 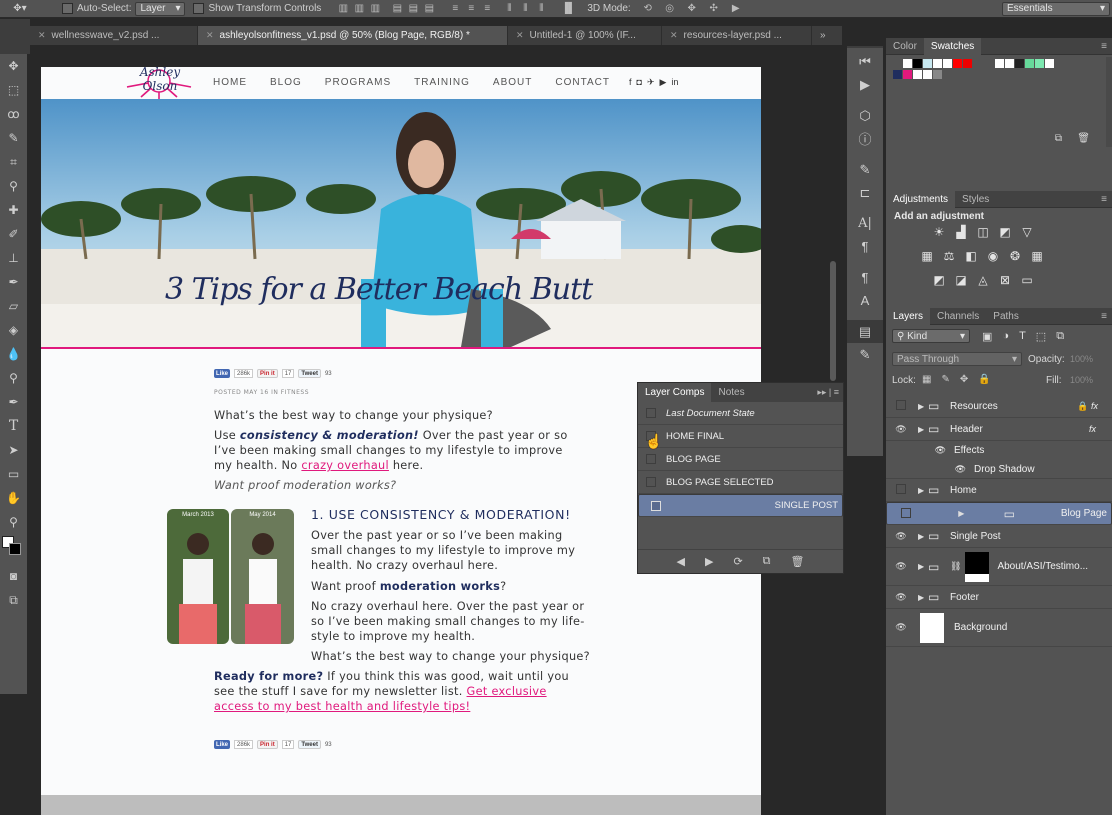 I want to click on tab-adjustments: Adjustments, so click(x=921, y=199).